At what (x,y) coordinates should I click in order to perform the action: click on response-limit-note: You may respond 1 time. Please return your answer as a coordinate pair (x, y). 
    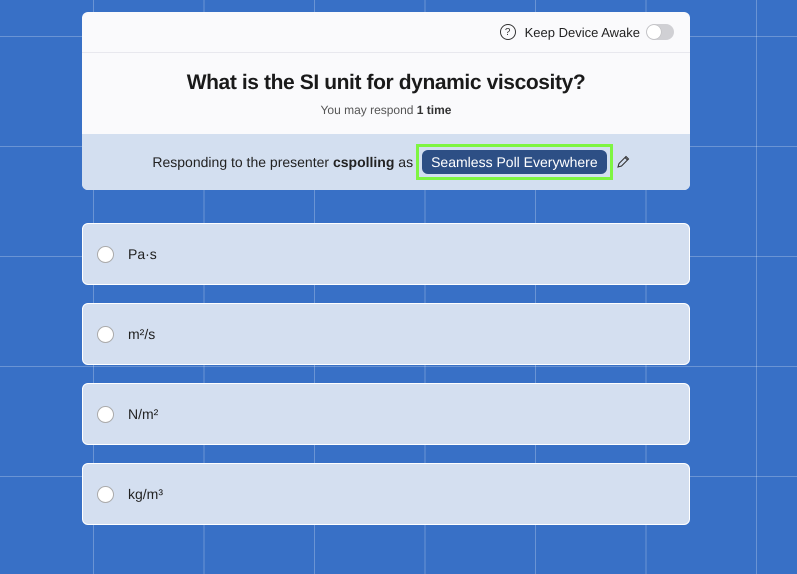
    Looking at the image, I should click on (386, 110).